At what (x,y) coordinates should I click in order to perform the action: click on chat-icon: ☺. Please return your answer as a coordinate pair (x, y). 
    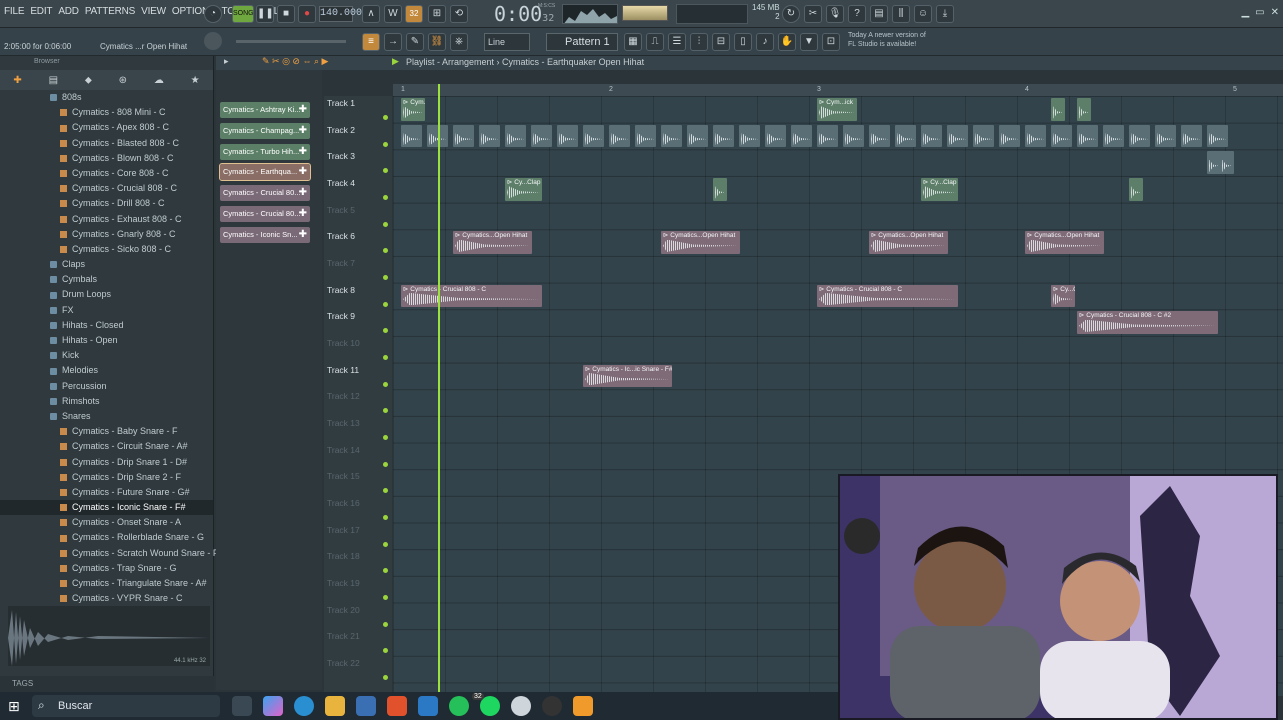
    Looking at the image, I should click on (923, 14).